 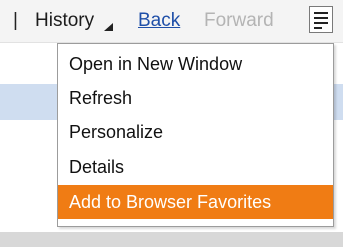 I want to click on menu-item-open-in-new-window: Open in New Window, so click(x=195, y=64).